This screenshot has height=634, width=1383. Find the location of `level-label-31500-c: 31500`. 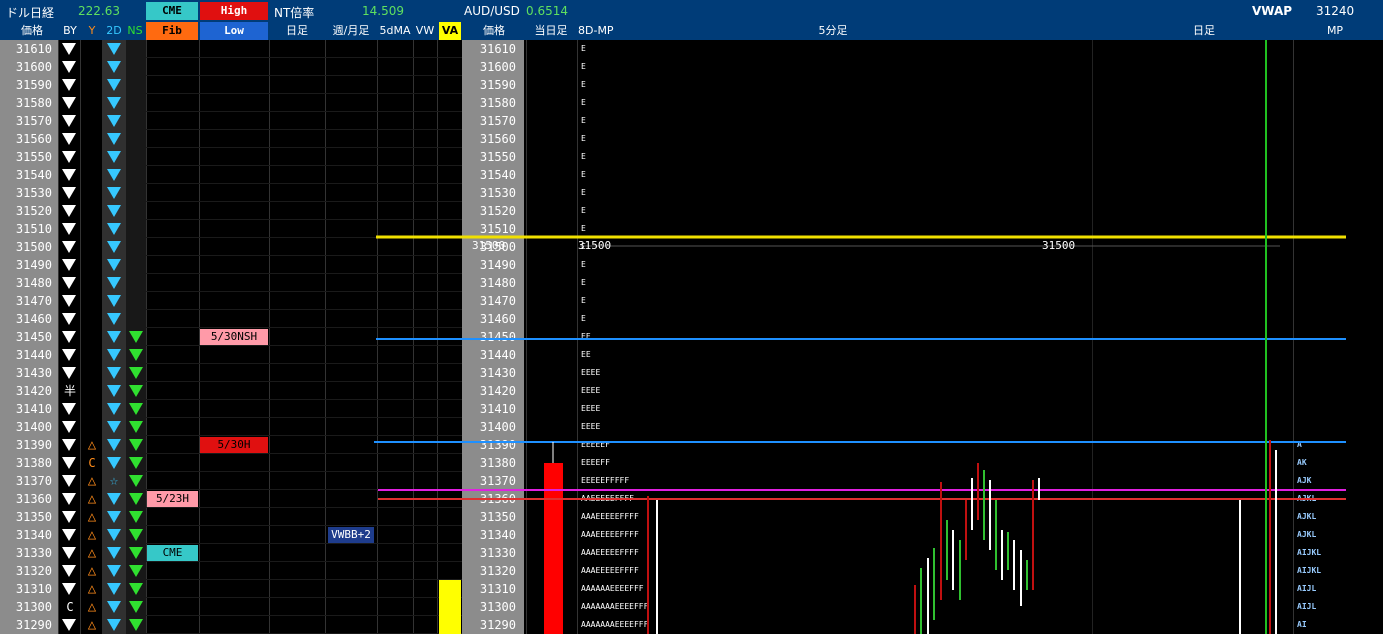

level-label-31500-c: 31500 is located at coordinates (1059, 245).